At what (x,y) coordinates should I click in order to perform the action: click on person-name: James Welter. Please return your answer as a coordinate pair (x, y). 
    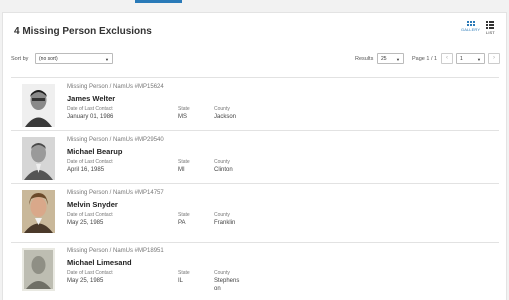
    Looking at the image, I should click on (91, 98).